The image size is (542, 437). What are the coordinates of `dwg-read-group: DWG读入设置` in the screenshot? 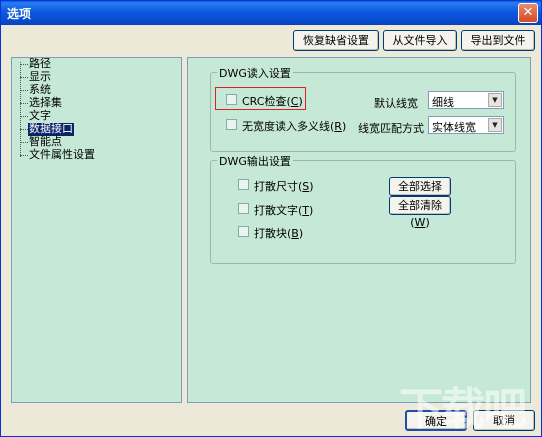 It's located at (363, 108).